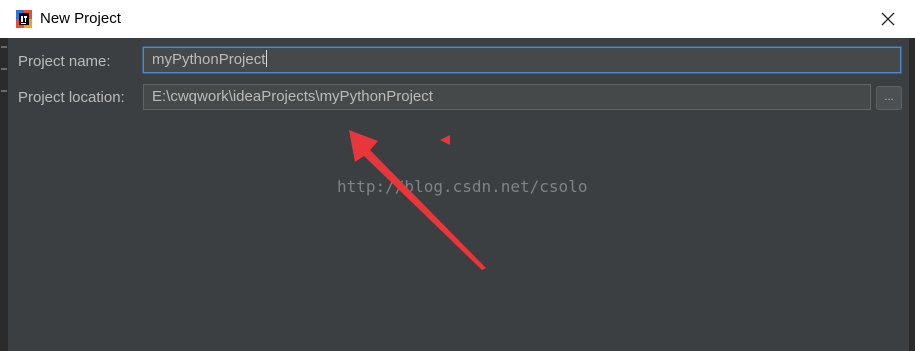  What do you see at coordinates (24, 19) in the screenshot?
I see `intellij-idea-icon` at bounding box center [24, 19].